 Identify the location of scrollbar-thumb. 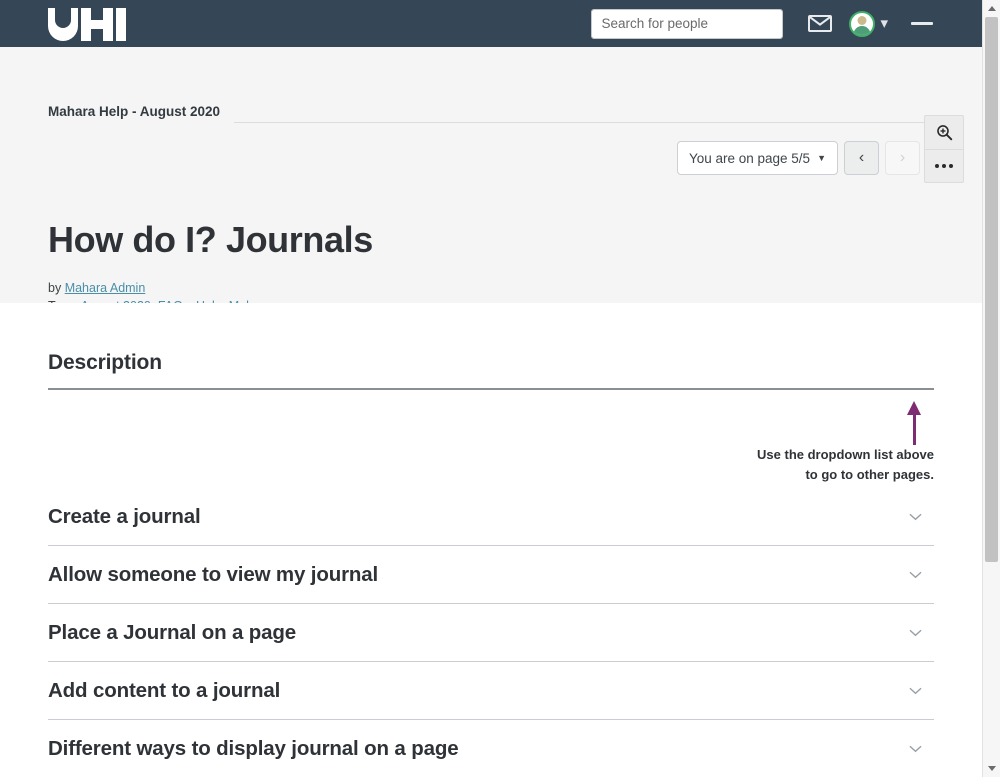
(991, 289).